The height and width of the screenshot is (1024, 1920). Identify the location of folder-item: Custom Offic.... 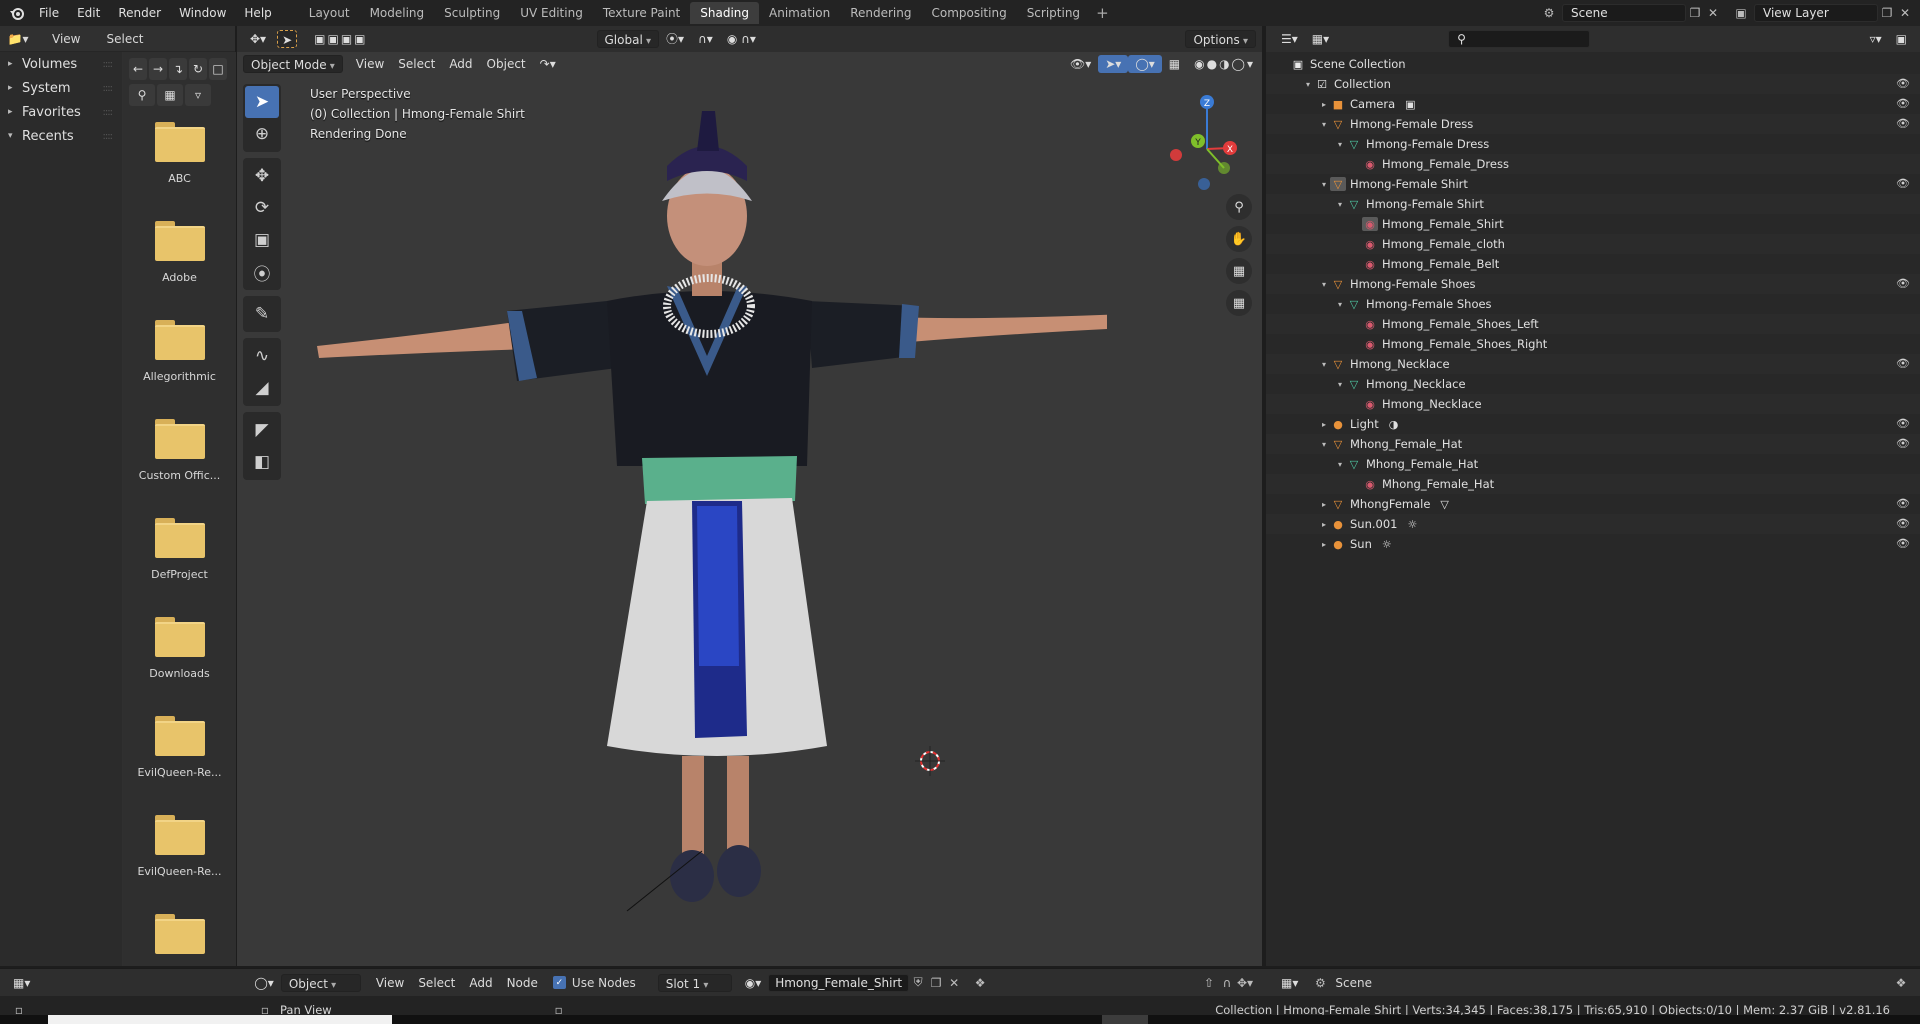
(179, 454).